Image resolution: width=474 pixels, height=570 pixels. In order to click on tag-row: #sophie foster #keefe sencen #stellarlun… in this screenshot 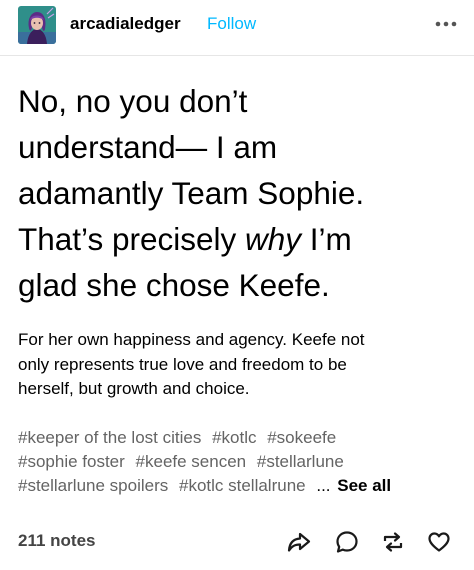, I will do `click(243, 462)`.